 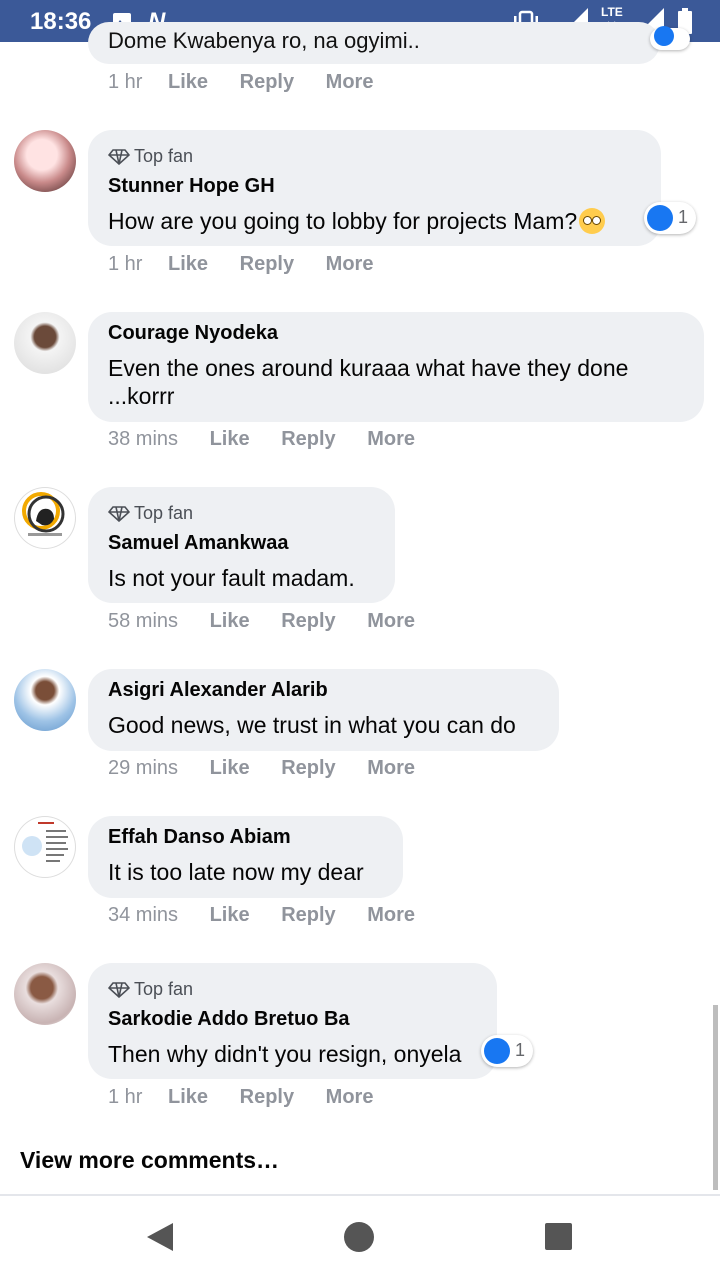 I want to click on comment-time: 34 mins, so click(x=143, y=915).